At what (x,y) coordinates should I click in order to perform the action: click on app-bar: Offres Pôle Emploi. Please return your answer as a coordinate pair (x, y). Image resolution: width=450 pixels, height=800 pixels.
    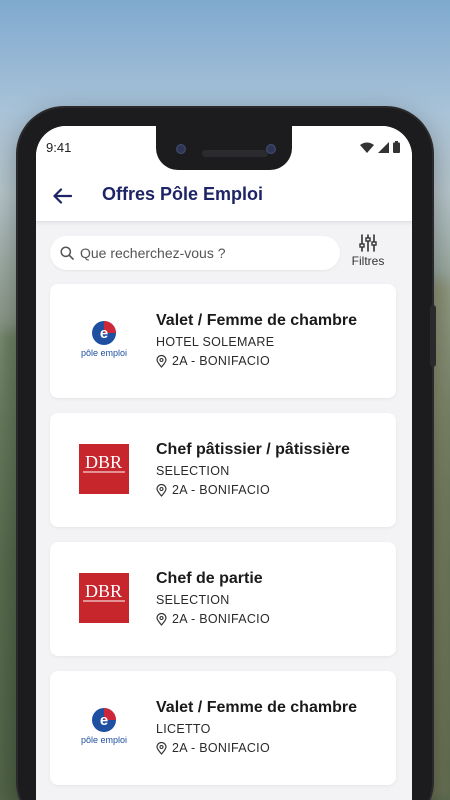
    Looking at the image, I should click on (224, 196).